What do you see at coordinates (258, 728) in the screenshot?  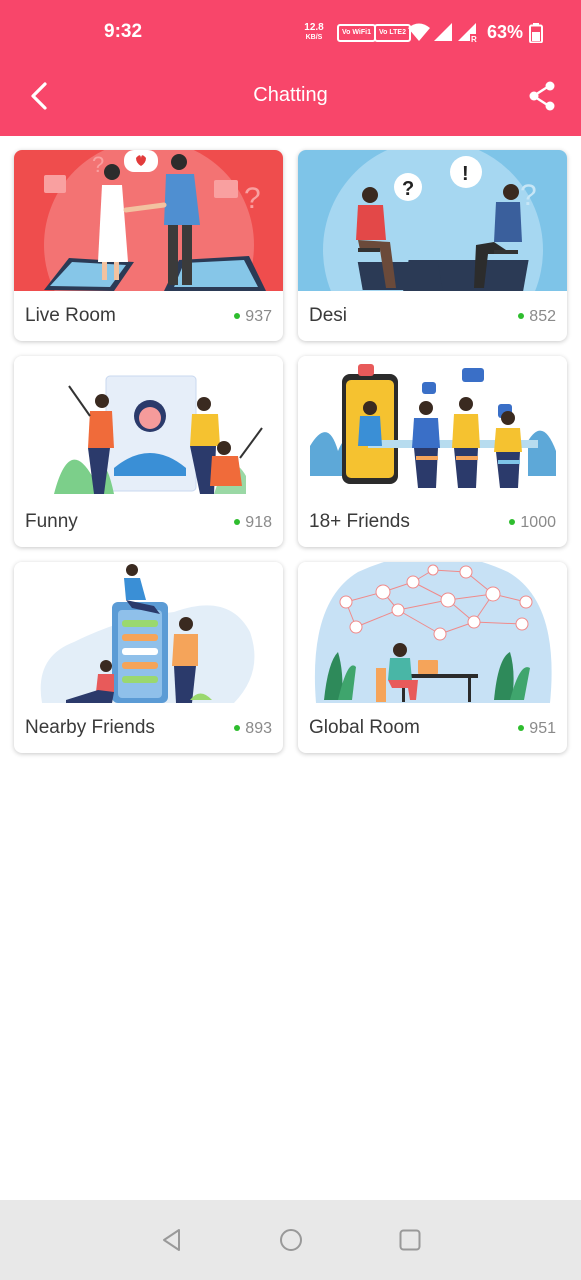 I see `online-count-value: 893` at bounding box center [258, 728].